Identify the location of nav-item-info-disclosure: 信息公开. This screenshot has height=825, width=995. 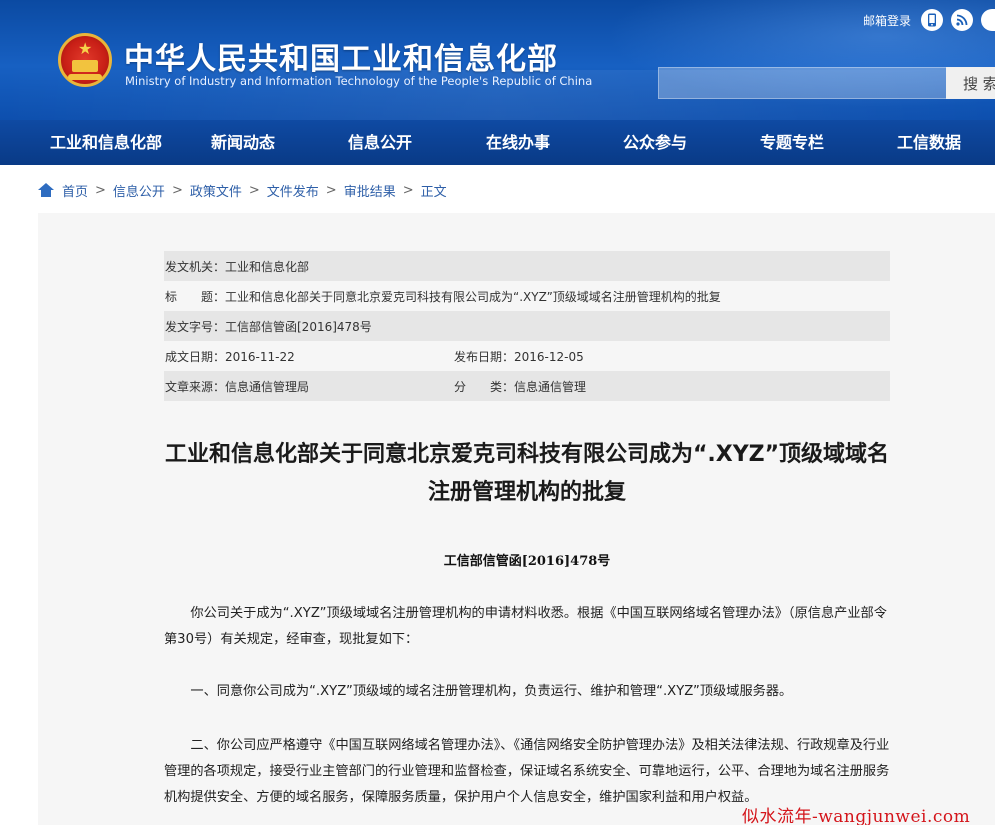
(380, 142).